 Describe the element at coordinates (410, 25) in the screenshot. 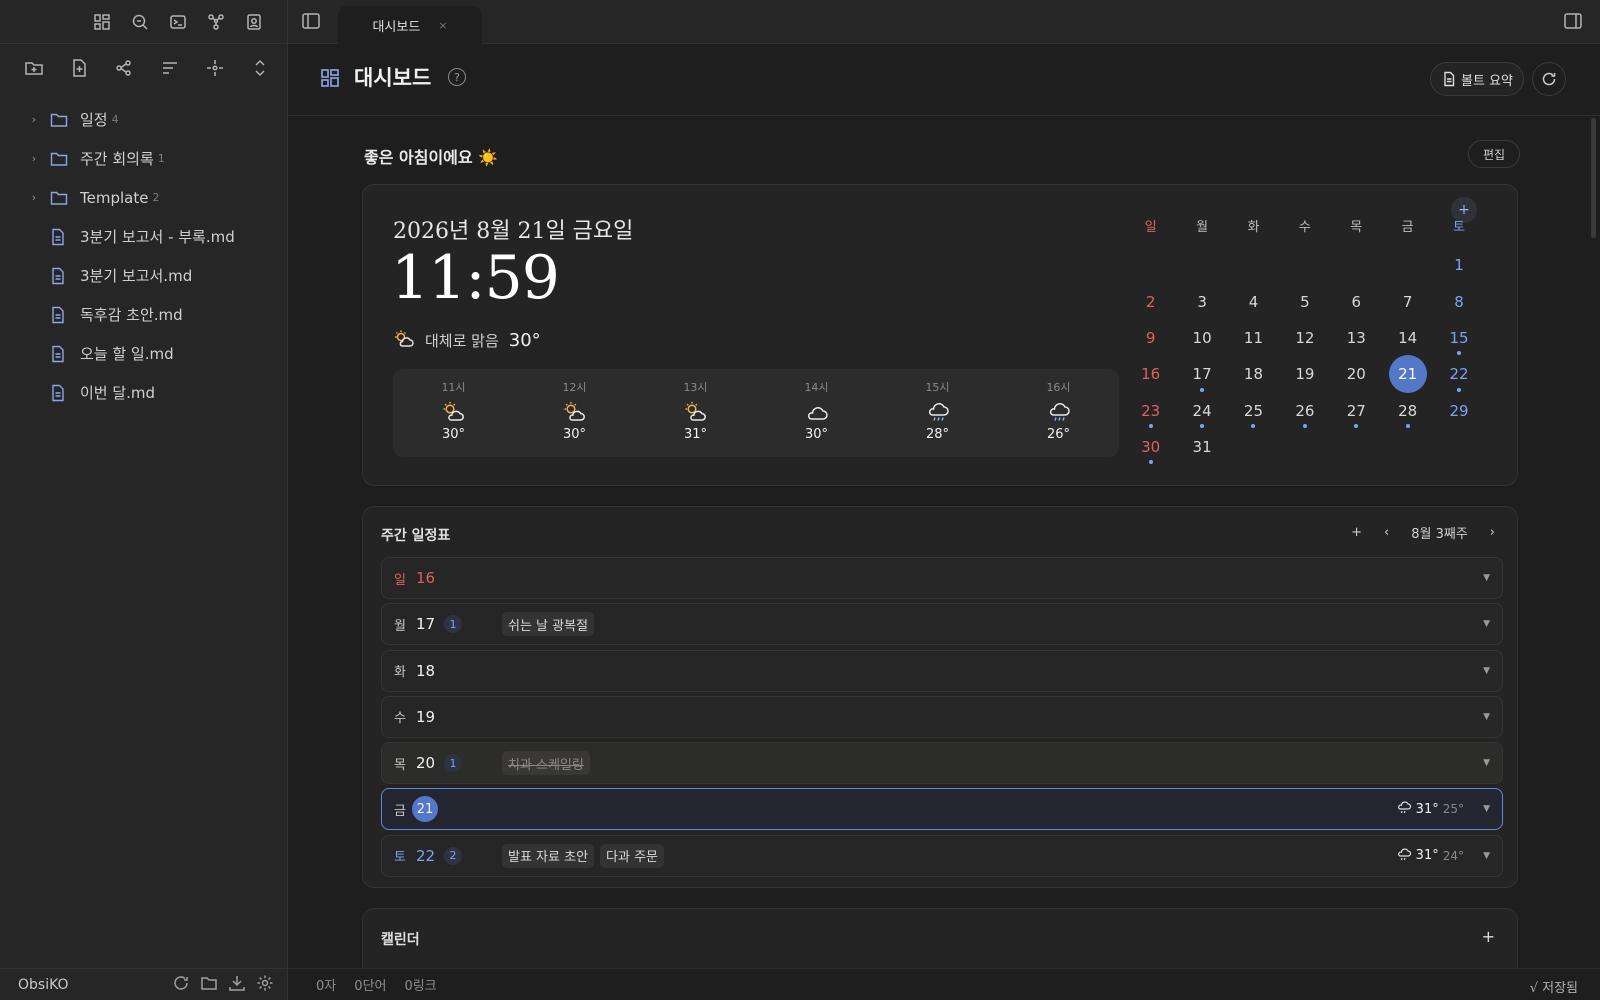

I see `tab-dashboard: 대시보드 ×` at that location.